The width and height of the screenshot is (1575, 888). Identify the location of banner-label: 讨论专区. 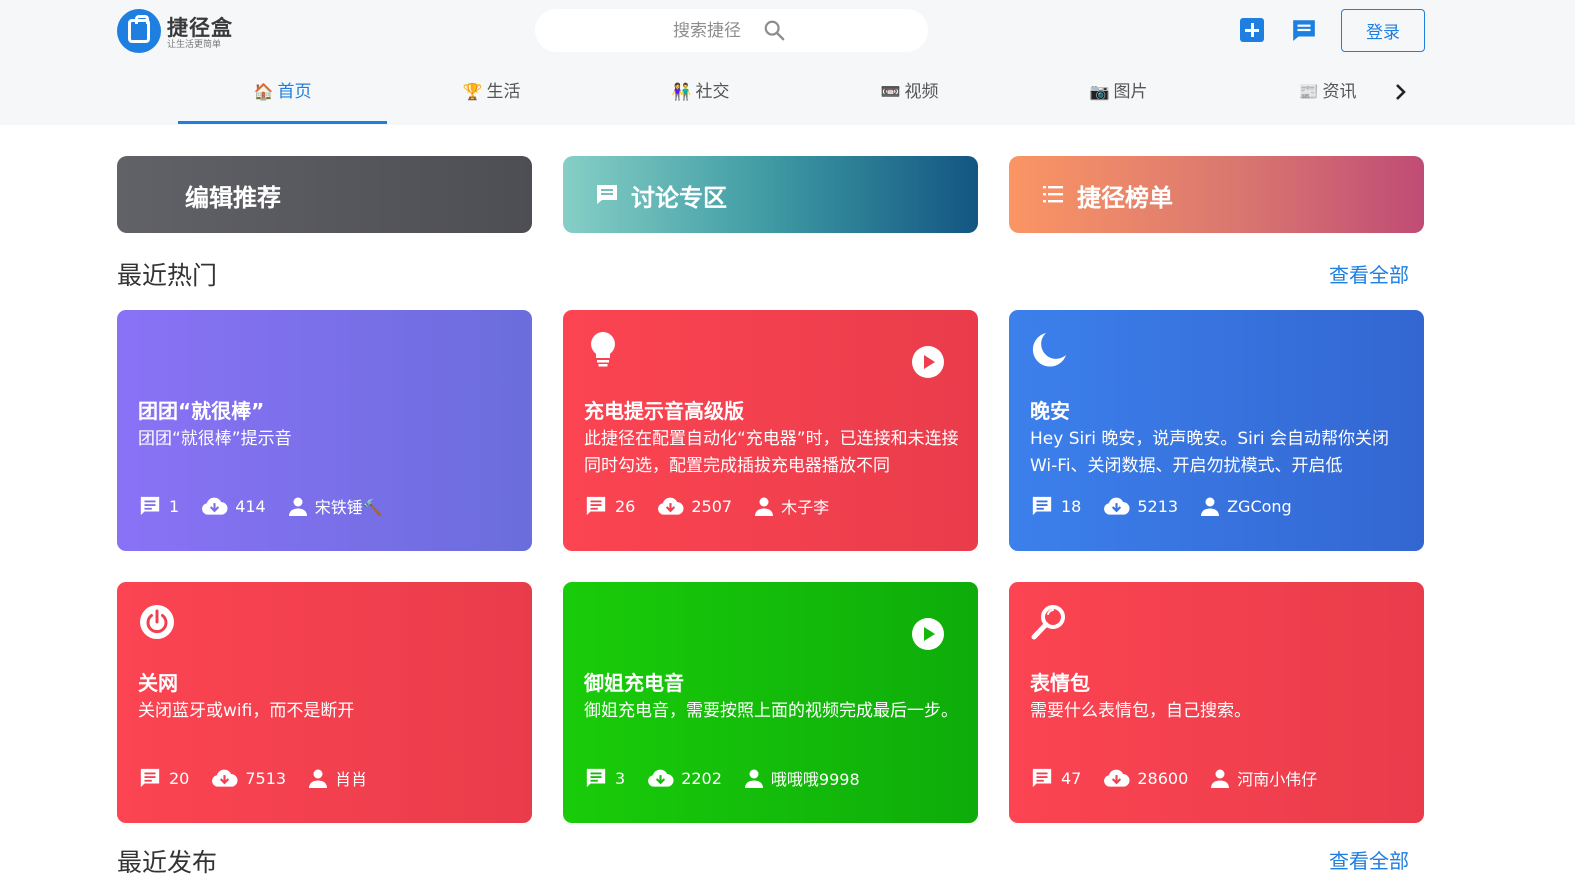
(679, 198).